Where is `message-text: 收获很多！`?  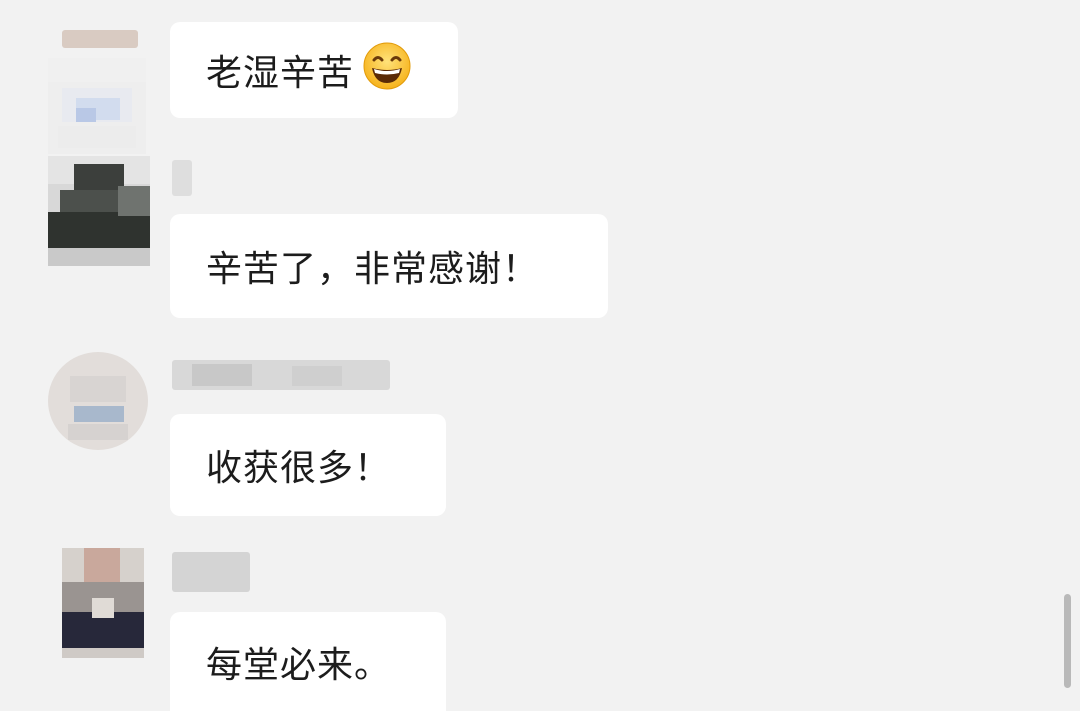
message-text: 收获很多！ is located at coordinates (299, 468).